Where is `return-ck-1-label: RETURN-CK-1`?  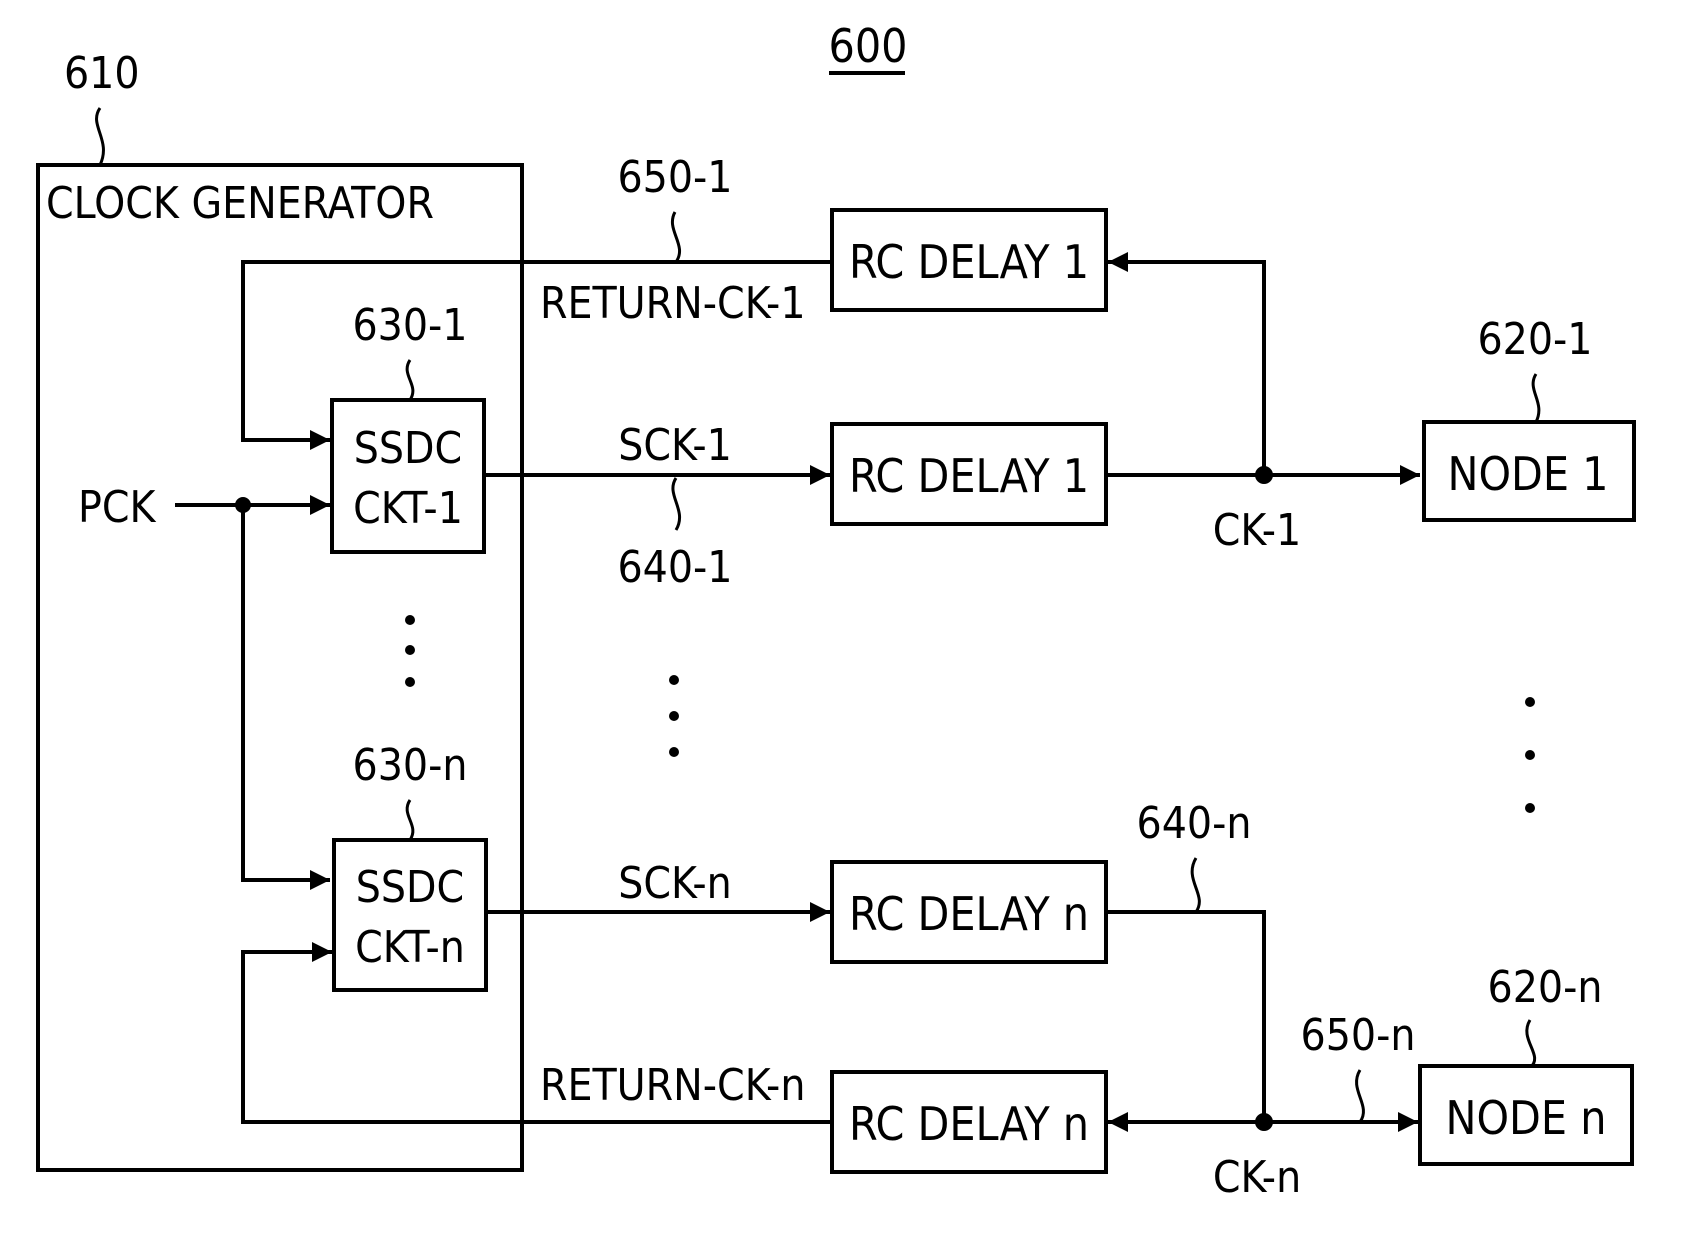
return-ck-1-label: RETURN-CK-1 is located at coordinates (673, 303).